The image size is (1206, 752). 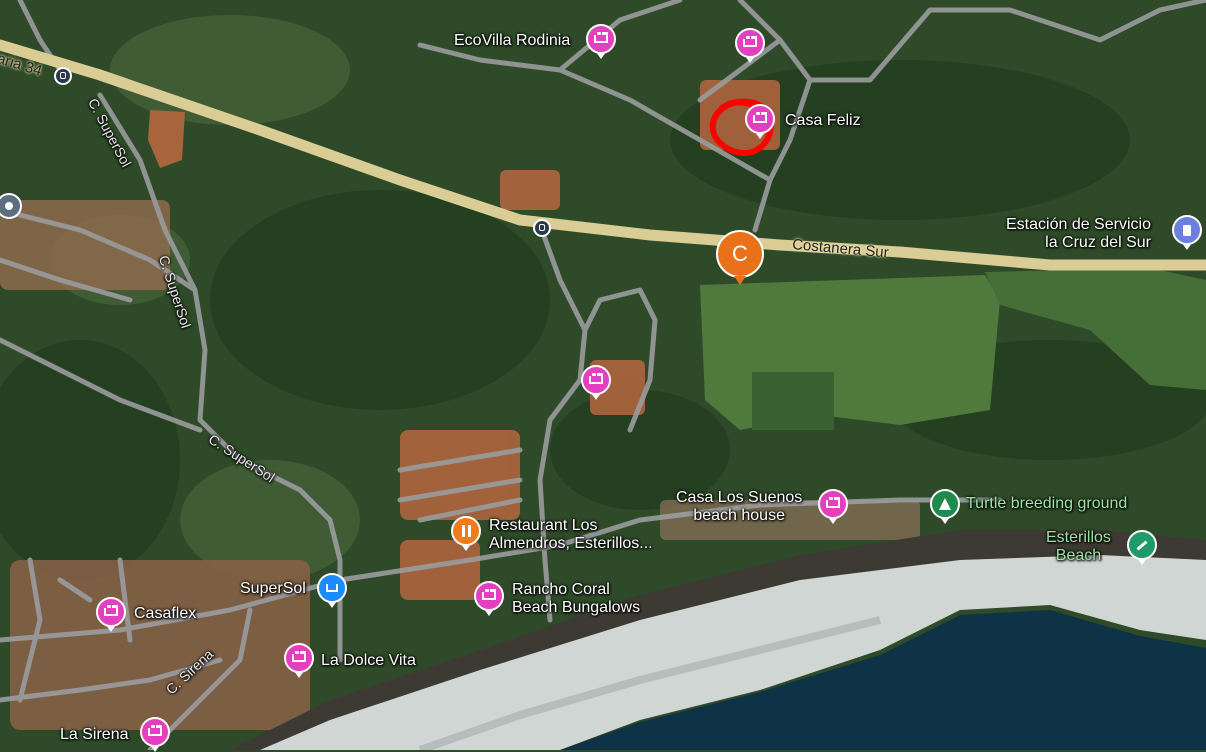 I want to click on estacion-line1: Estación de Servicio, so click(x=1078, y=224).